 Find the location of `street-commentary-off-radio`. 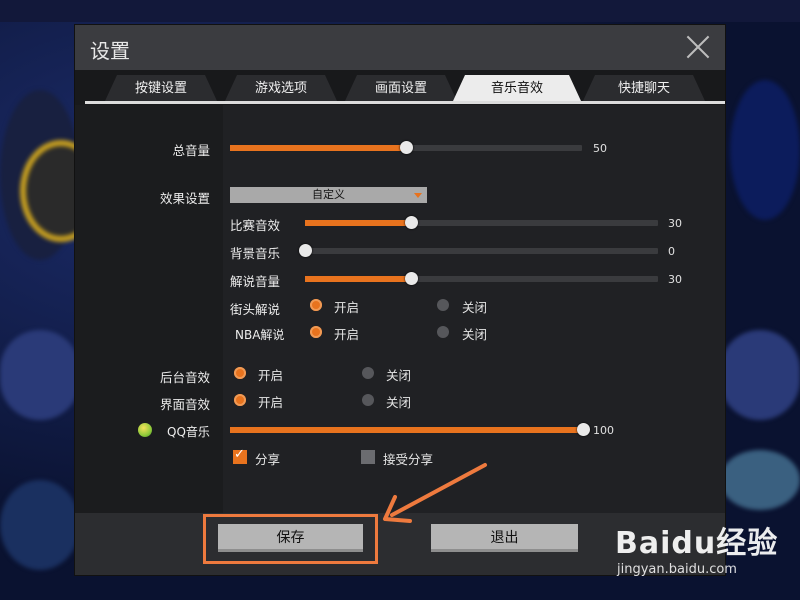

street-commentary-off-radio is located at coordinates (443, 305).